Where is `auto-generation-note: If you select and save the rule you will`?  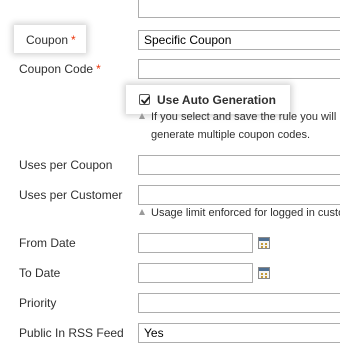 auto-generation-note: If you select and save the rule you will is located at coordinates (237, 117).